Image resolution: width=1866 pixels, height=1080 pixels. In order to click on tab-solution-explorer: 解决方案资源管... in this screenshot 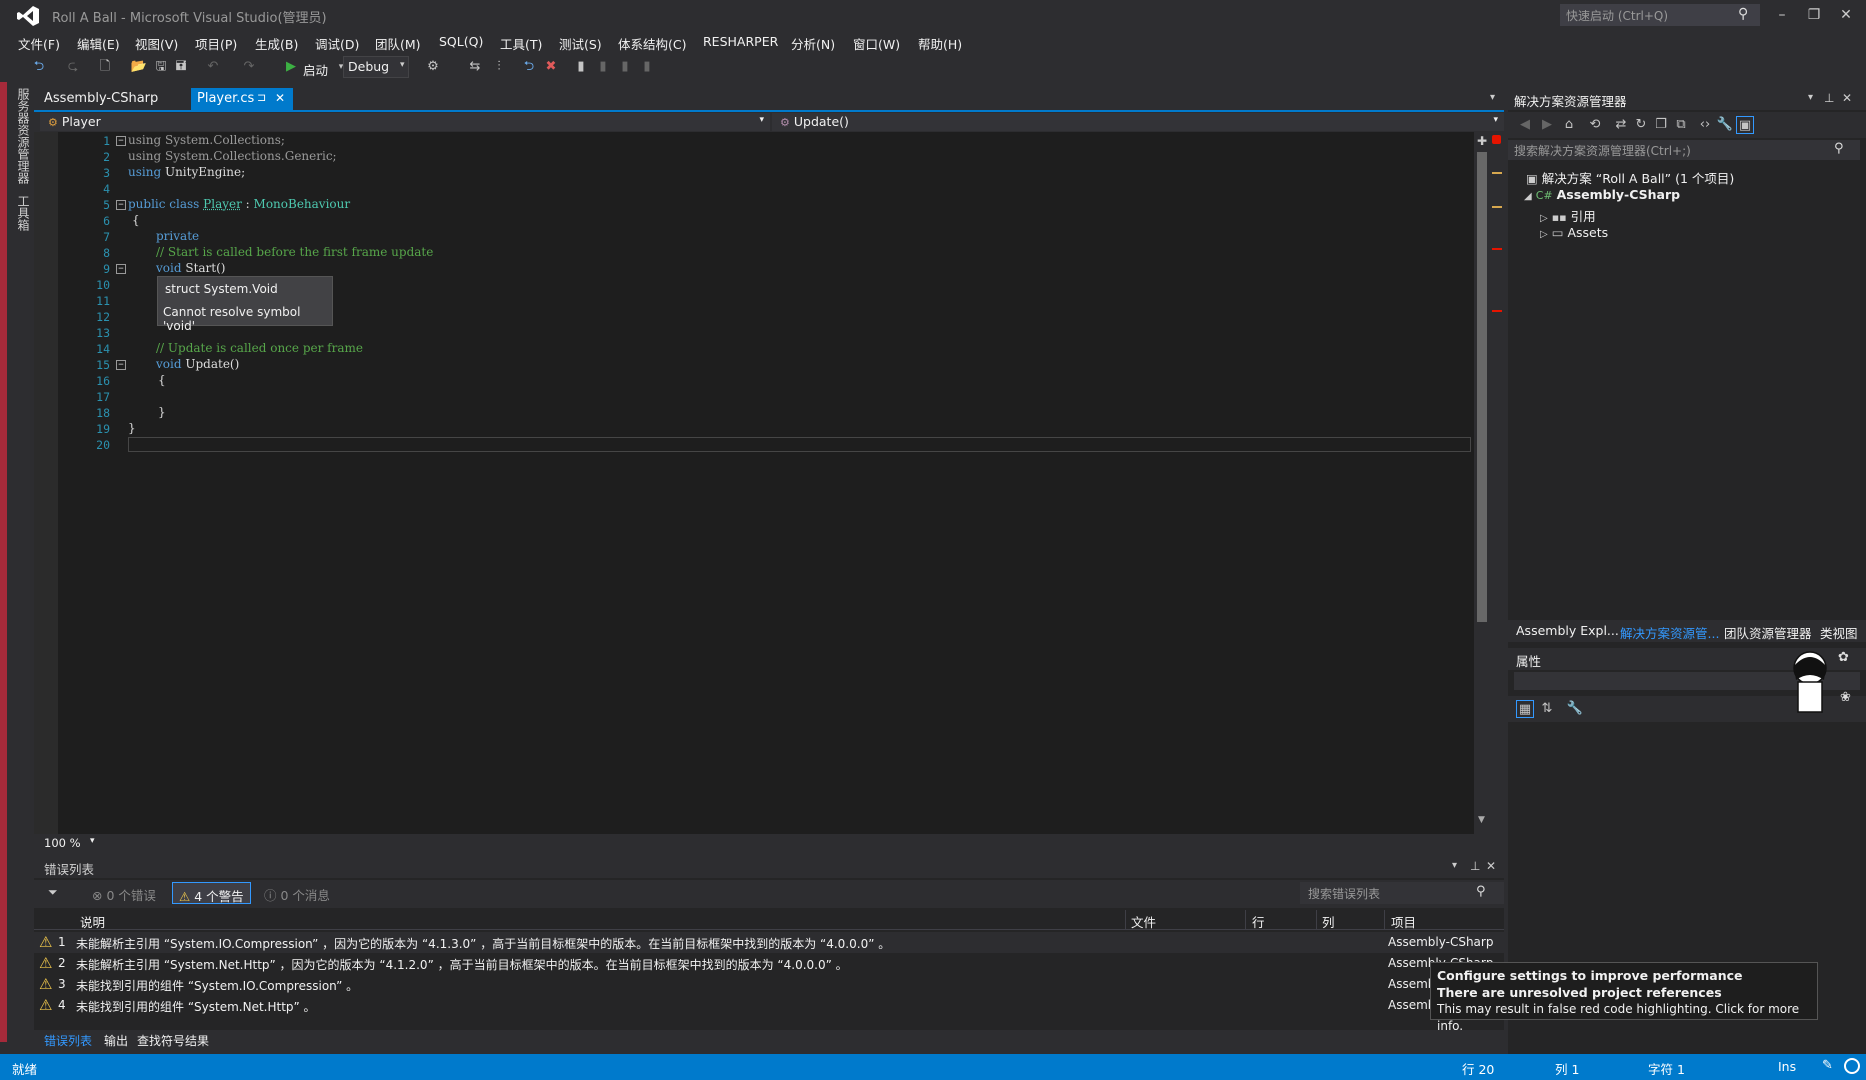, I will do `click(1669, 632)`.